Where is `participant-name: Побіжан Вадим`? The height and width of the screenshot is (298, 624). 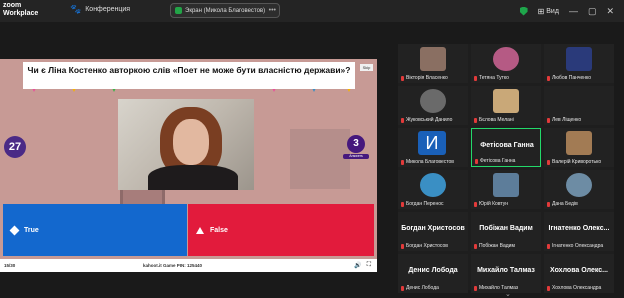
participant-name: Побіжан Вадим is located at coordinates (497, 246).